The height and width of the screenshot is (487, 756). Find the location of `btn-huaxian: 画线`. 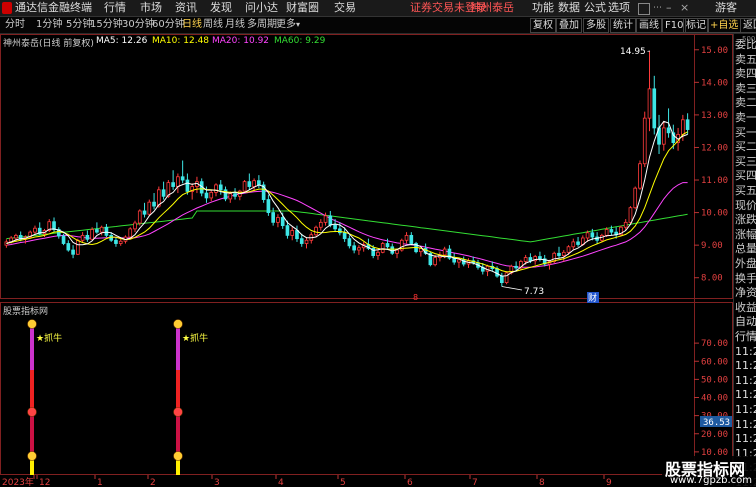

btn-huaxian: 画线 is located at coordinates (649, 25).